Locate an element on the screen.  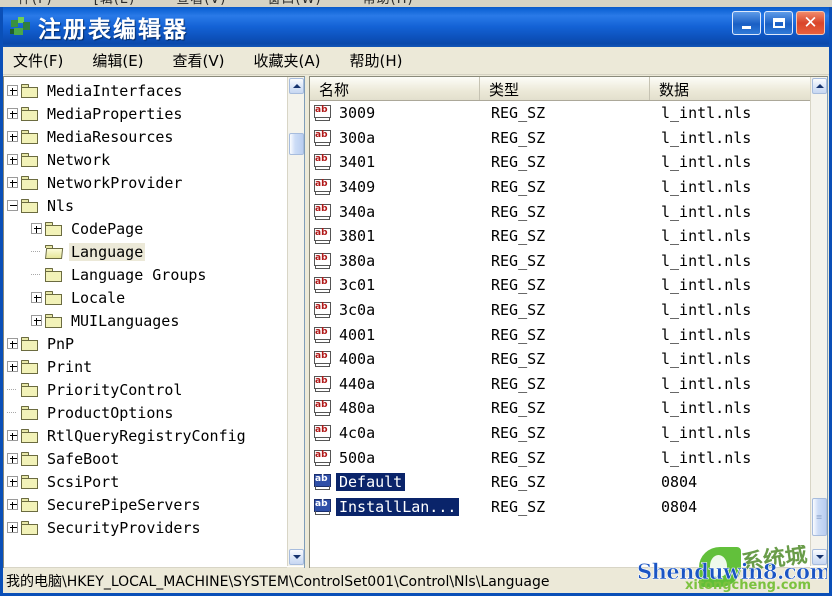
tree-node-language-groups: Language Groups is located at coordinates (145, 274).